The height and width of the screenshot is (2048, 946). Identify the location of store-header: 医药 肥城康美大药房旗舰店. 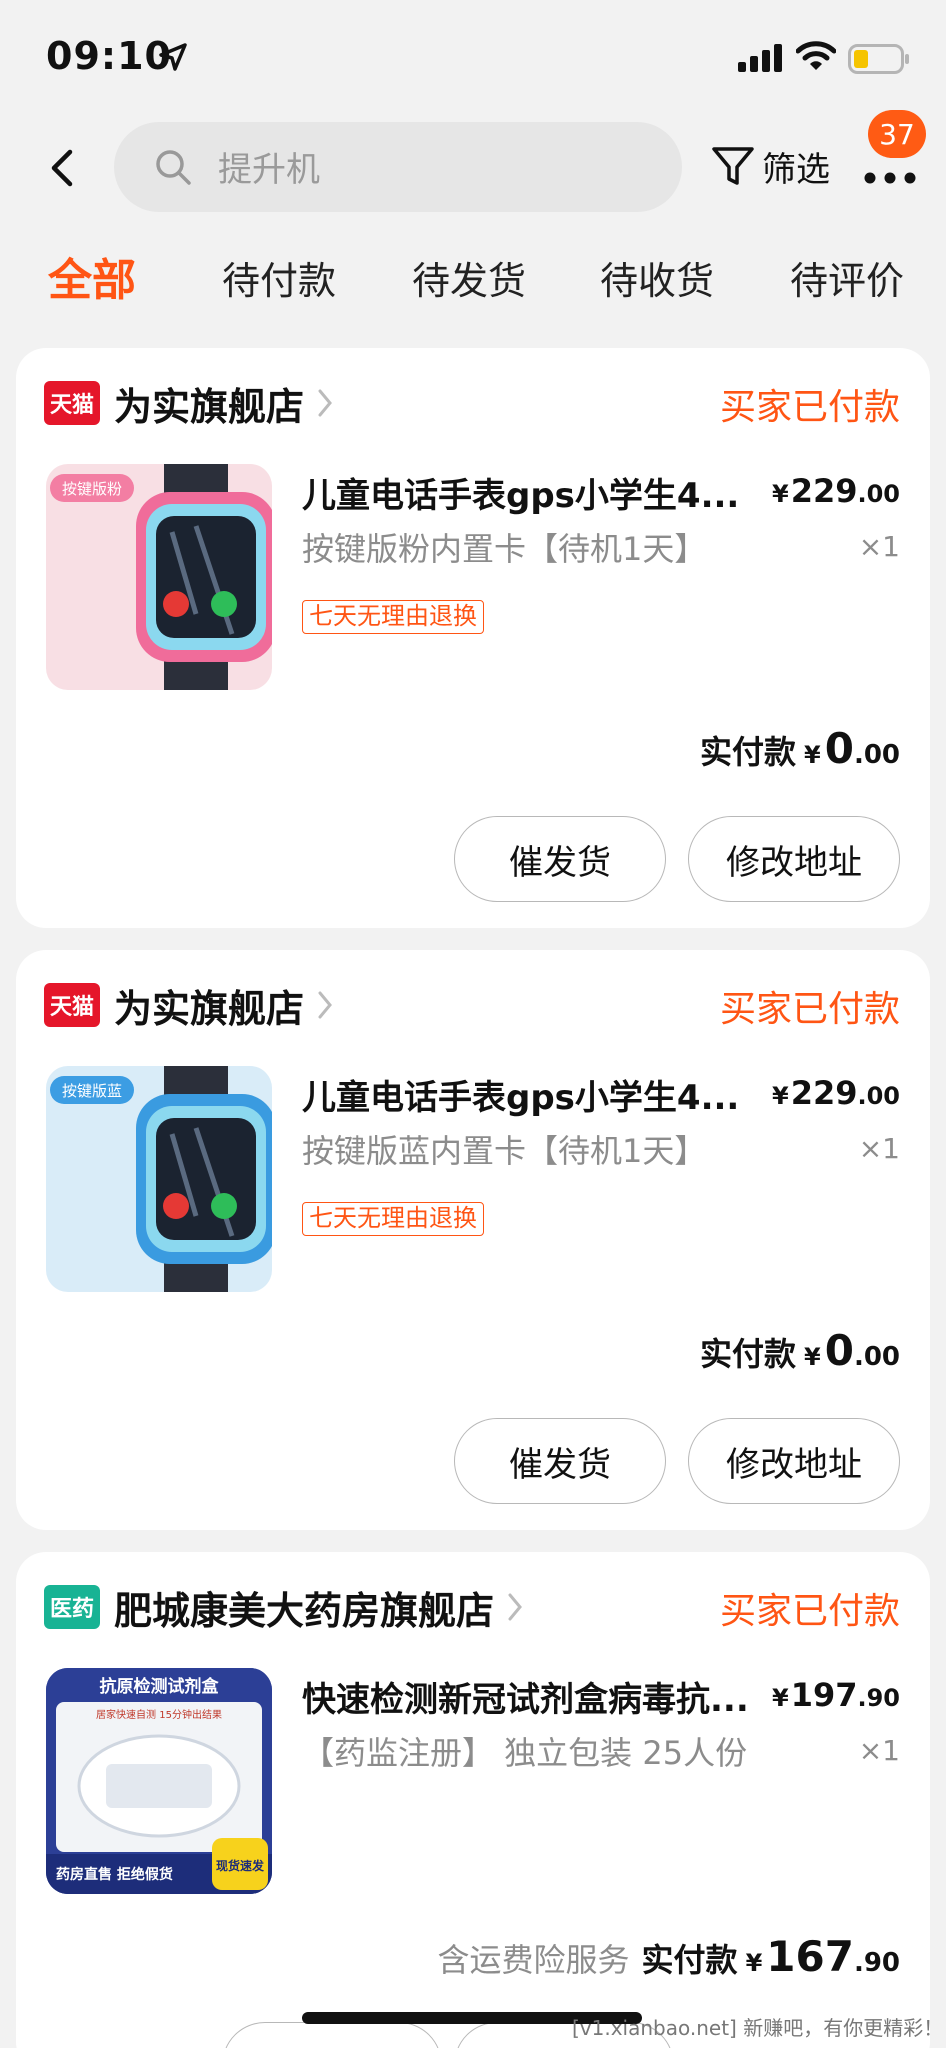
(284, 1607).